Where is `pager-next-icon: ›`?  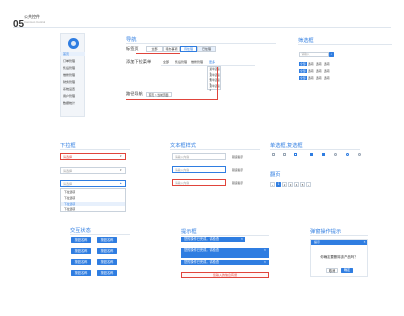 pager-next-icon: › is located at coordinates (308, 184).